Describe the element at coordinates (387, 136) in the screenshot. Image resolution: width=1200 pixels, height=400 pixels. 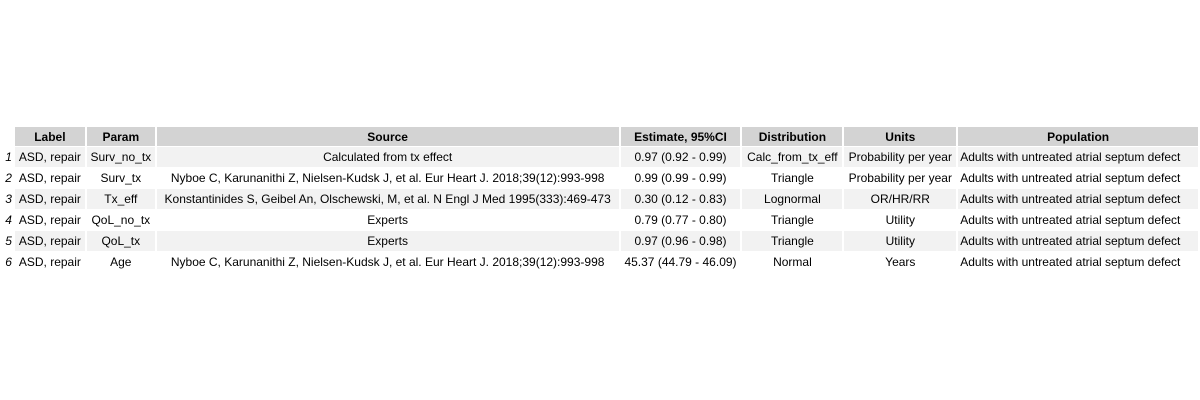
I see `col-header-source: Source` at that location.